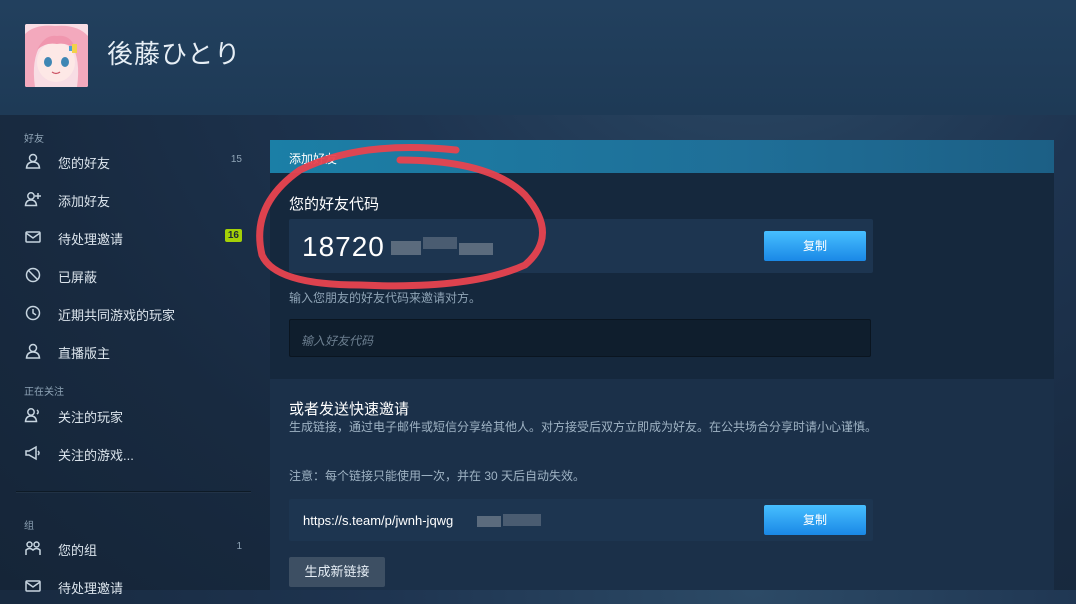 The width and height of the screenshot is (1076, 604). What do you see at coordinates (343, 246) in the screenshot?
I see `friend-code-value: 18720` at bounding box center [343, 246].